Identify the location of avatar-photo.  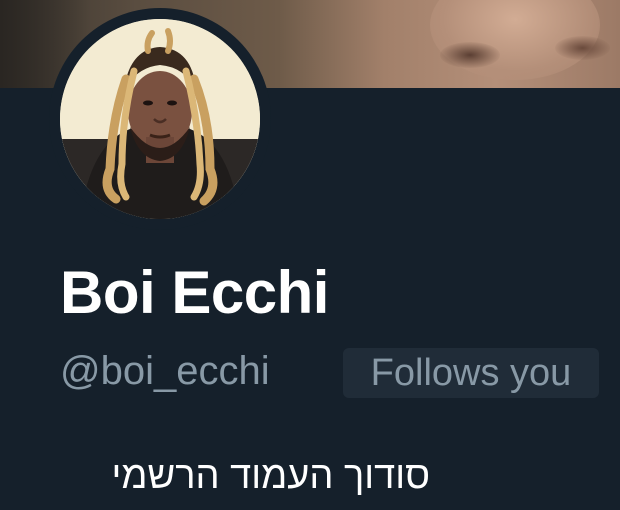
(160, 119).